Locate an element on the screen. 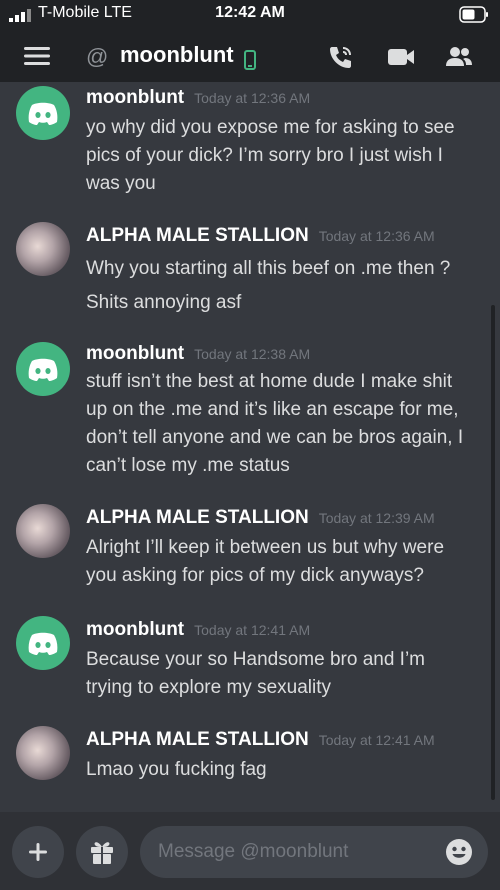 Image resolution: width=500 pixels, height=890 pixels. message-timestamp: Today at 12:39 AM is located at coordinates (376, 518).